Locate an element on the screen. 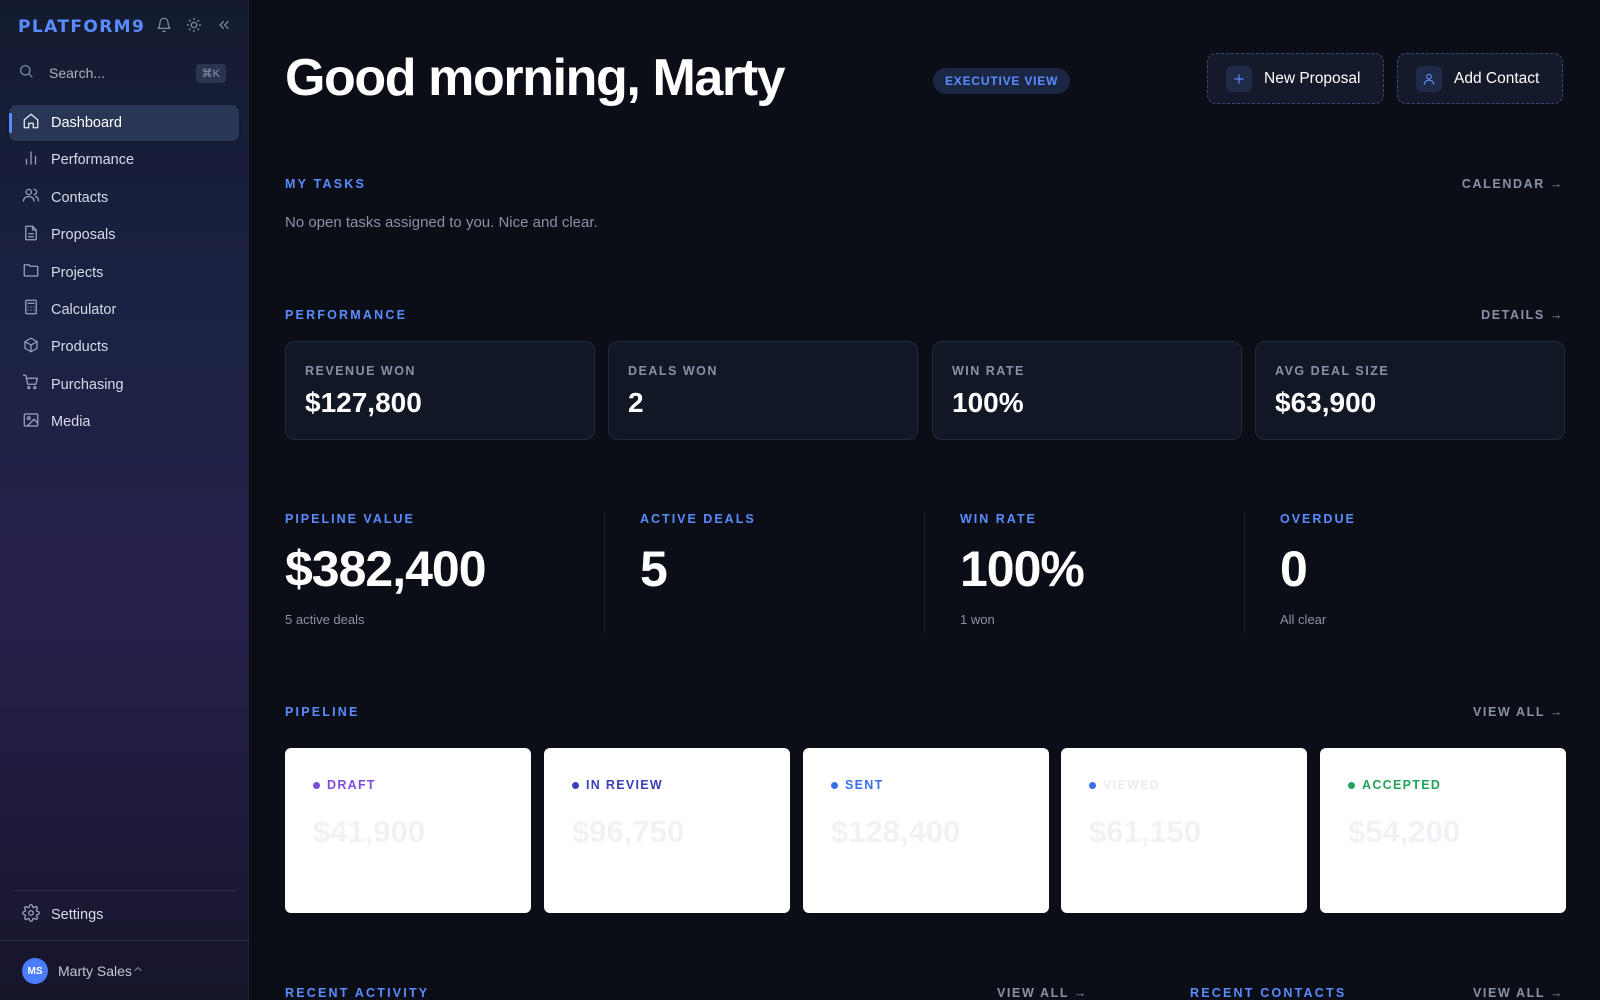 The width and height of the screenshot is (1600, 1000). win-rate-card: WIN RATE 100% is located at coordinates (1087, 390).